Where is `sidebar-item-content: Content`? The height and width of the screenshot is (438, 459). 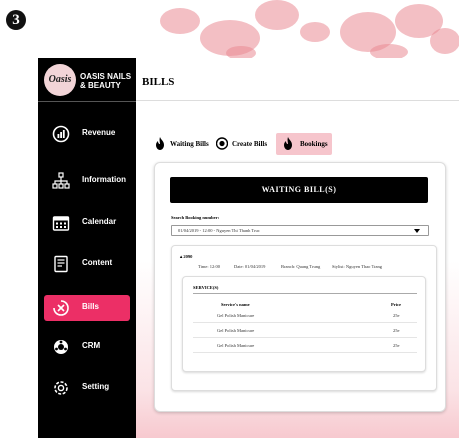 sidebar-item-content: Content is located at coordinates (87, 264).